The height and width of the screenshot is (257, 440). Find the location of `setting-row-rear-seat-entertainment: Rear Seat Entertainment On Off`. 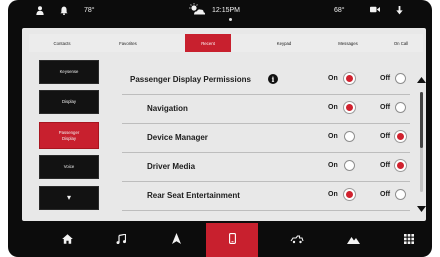

setting-row-rear-seat-entertainment: Rear Seat Entertainment On Off is located at coordinates (265, 196).